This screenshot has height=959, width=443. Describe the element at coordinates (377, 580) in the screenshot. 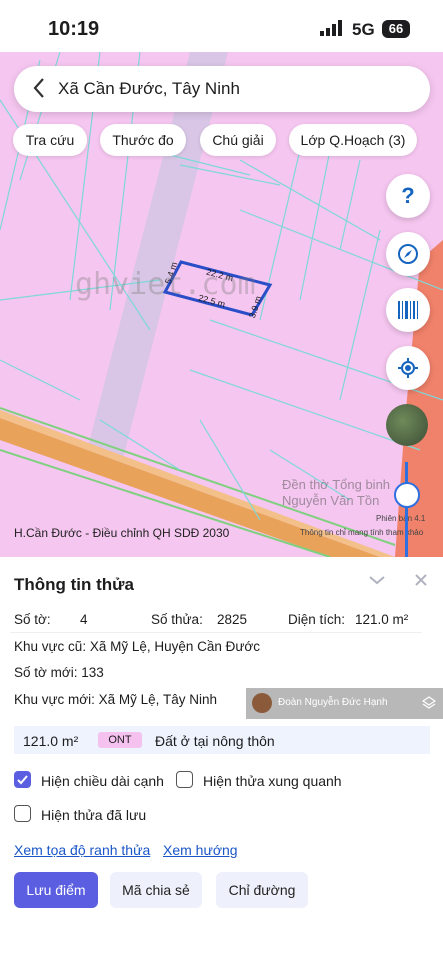

I see `collapse-icon` at that location.